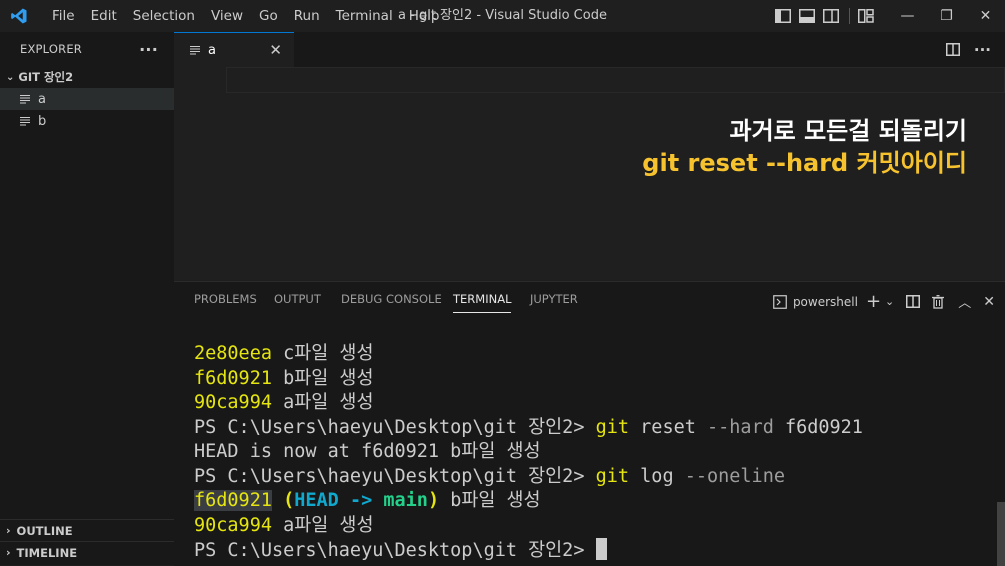 Image resolution: width=1005 pixels, height=566 pixels. What do you see at coordinates (233, 353) in the screenshot?
I see `commit-hash: 2e80eea` at bounding box center [233, 353].